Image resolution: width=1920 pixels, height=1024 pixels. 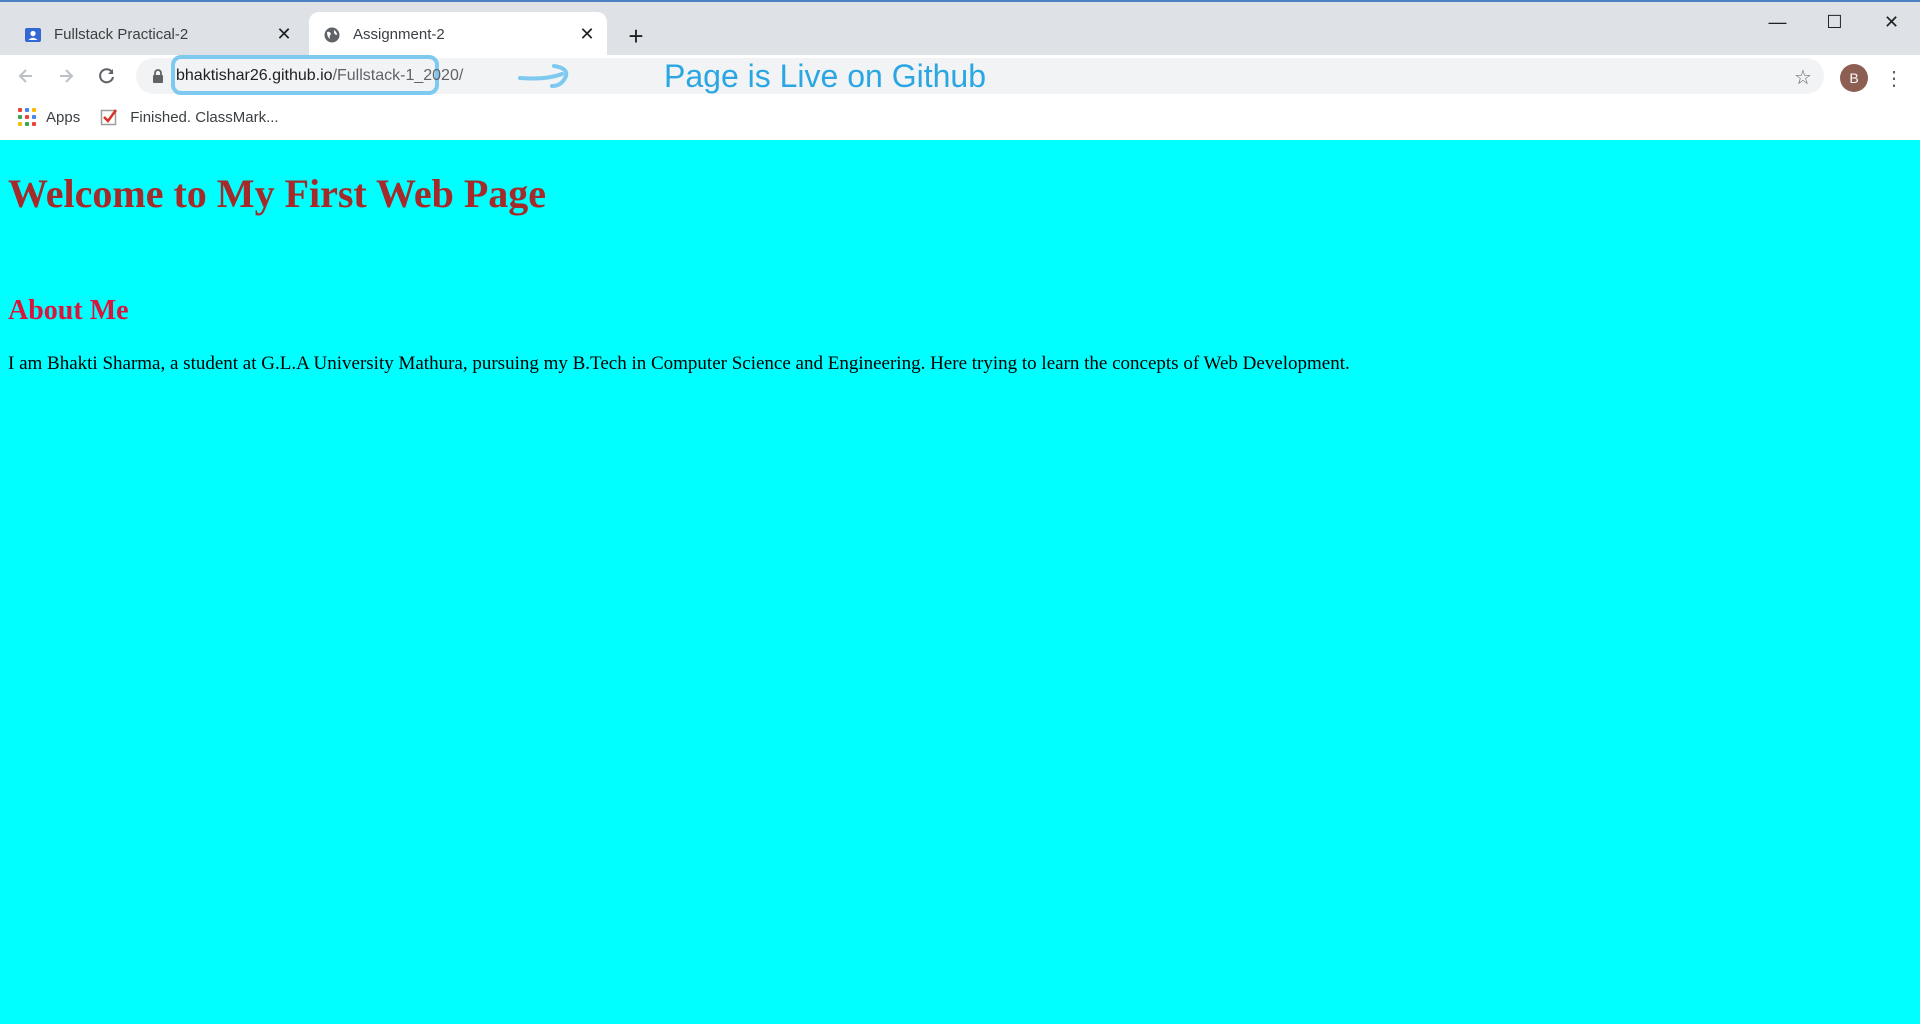 What do you see at coordinates (68, 310) in the screenshot?
I see `about-heading: About Me` at bounding box center [68, 310].